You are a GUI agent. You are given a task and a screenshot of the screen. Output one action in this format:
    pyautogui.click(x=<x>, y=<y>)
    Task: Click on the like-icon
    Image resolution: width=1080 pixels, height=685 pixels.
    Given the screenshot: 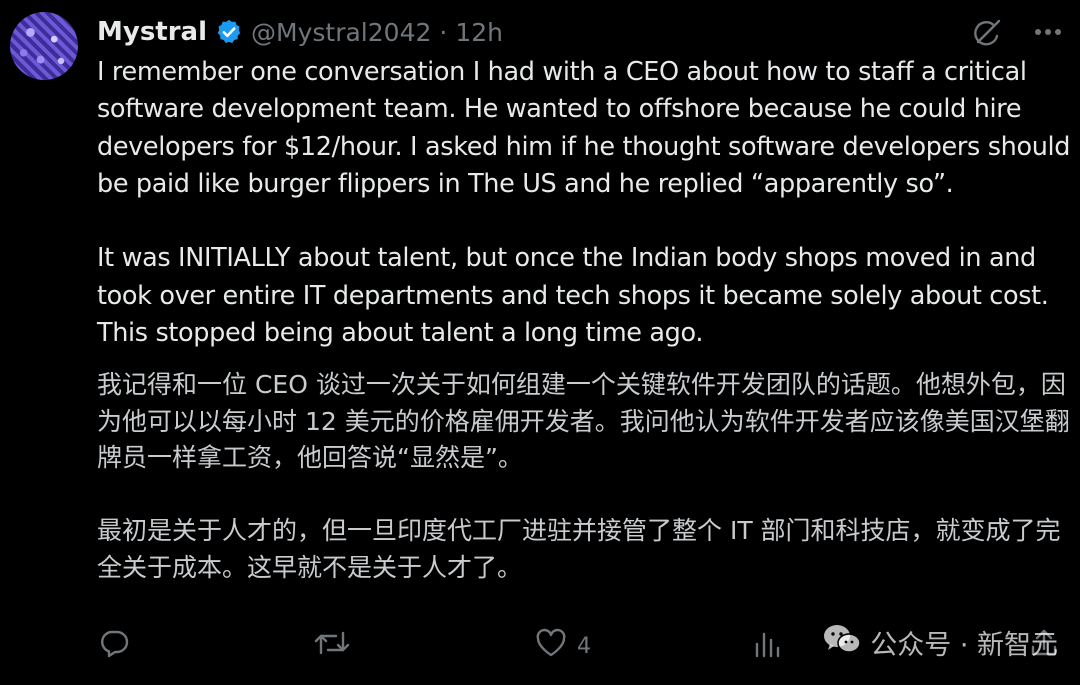 What is the action you would take?
    pyautogui.click(x=551, y=646)
    